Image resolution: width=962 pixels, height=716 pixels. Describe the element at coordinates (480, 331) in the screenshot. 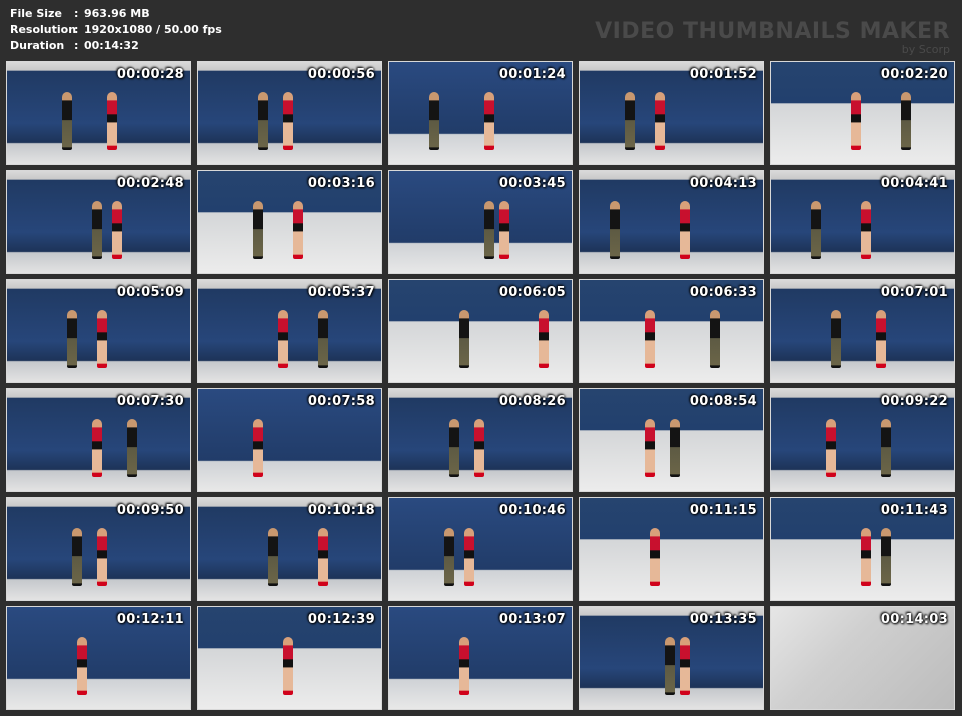

I see `video-thumbnail: 00:06:05` at that location.